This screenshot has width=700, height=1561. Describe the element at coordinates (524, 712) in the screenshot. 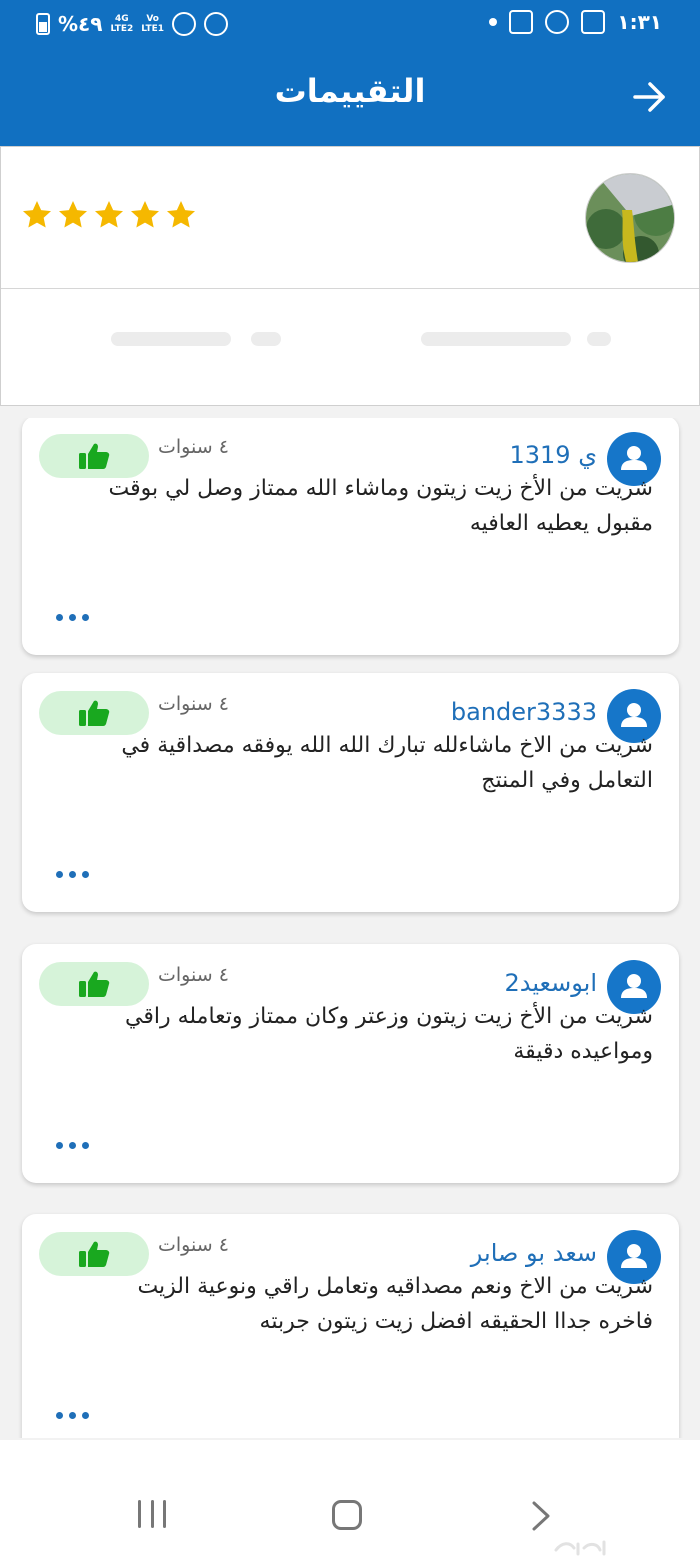

I see `review-username: bander3333` at that location.